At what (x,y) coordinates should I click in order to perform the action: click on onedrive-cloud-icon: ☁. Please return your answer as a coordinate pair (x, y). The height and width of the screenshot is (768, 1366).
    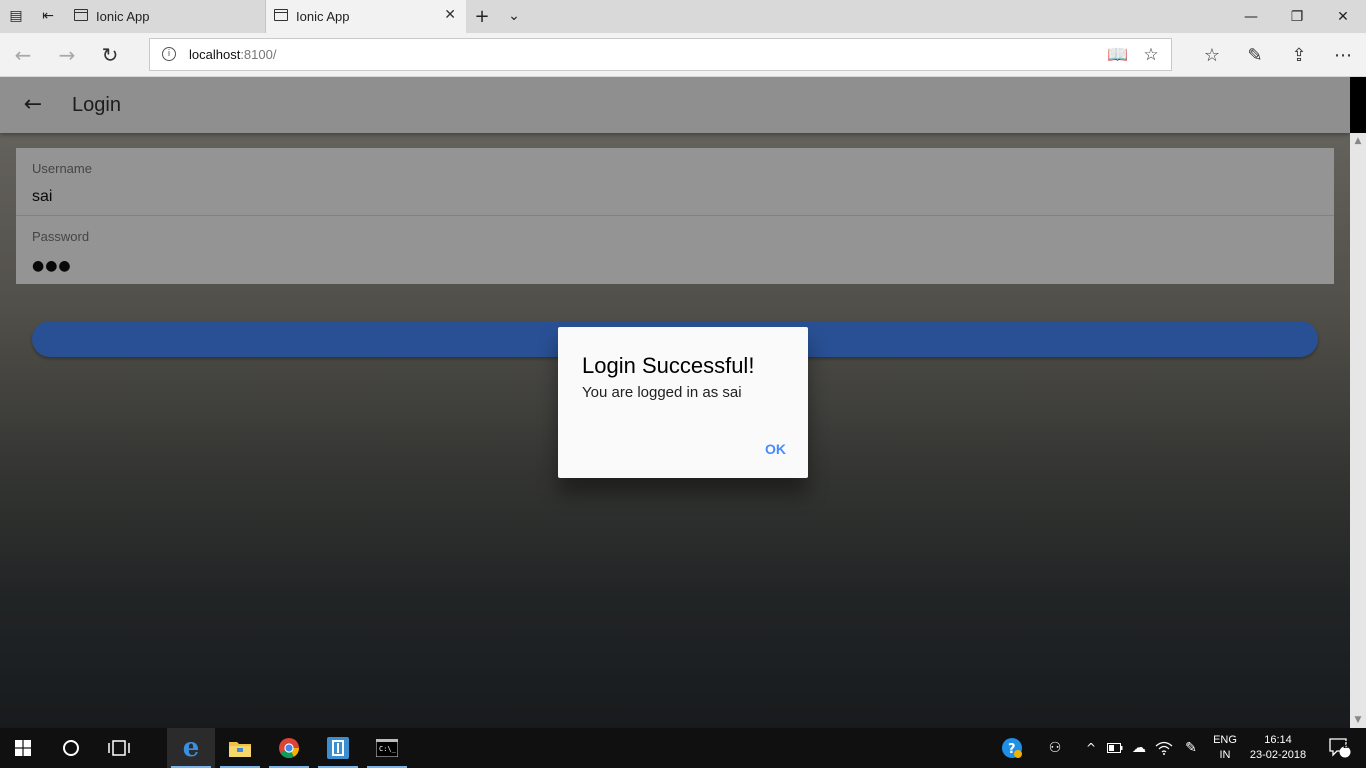
    Looking at the image, I should click on (1139, 748).